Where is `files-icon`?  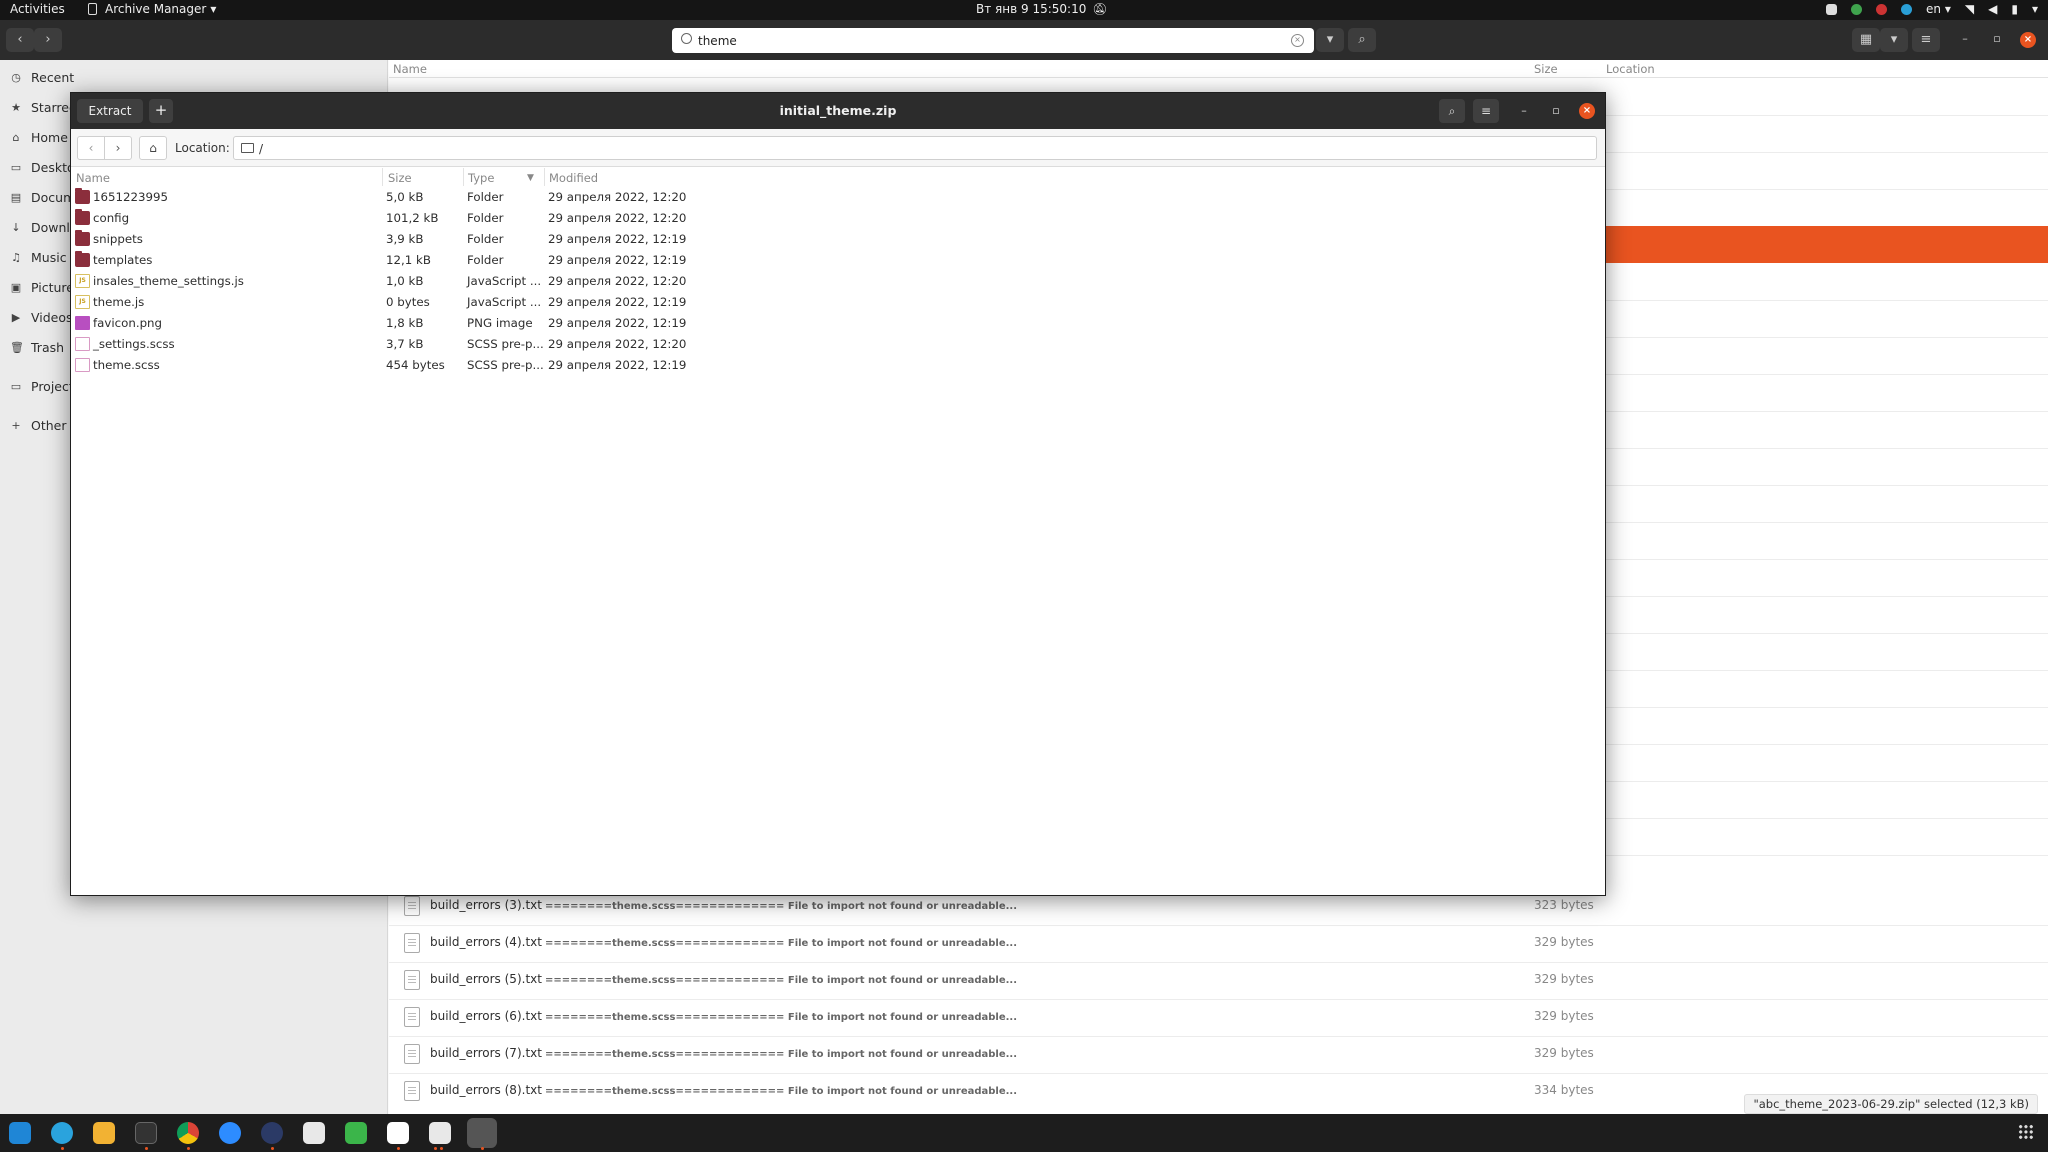 files-icon is located at coordinates (440, 1133).